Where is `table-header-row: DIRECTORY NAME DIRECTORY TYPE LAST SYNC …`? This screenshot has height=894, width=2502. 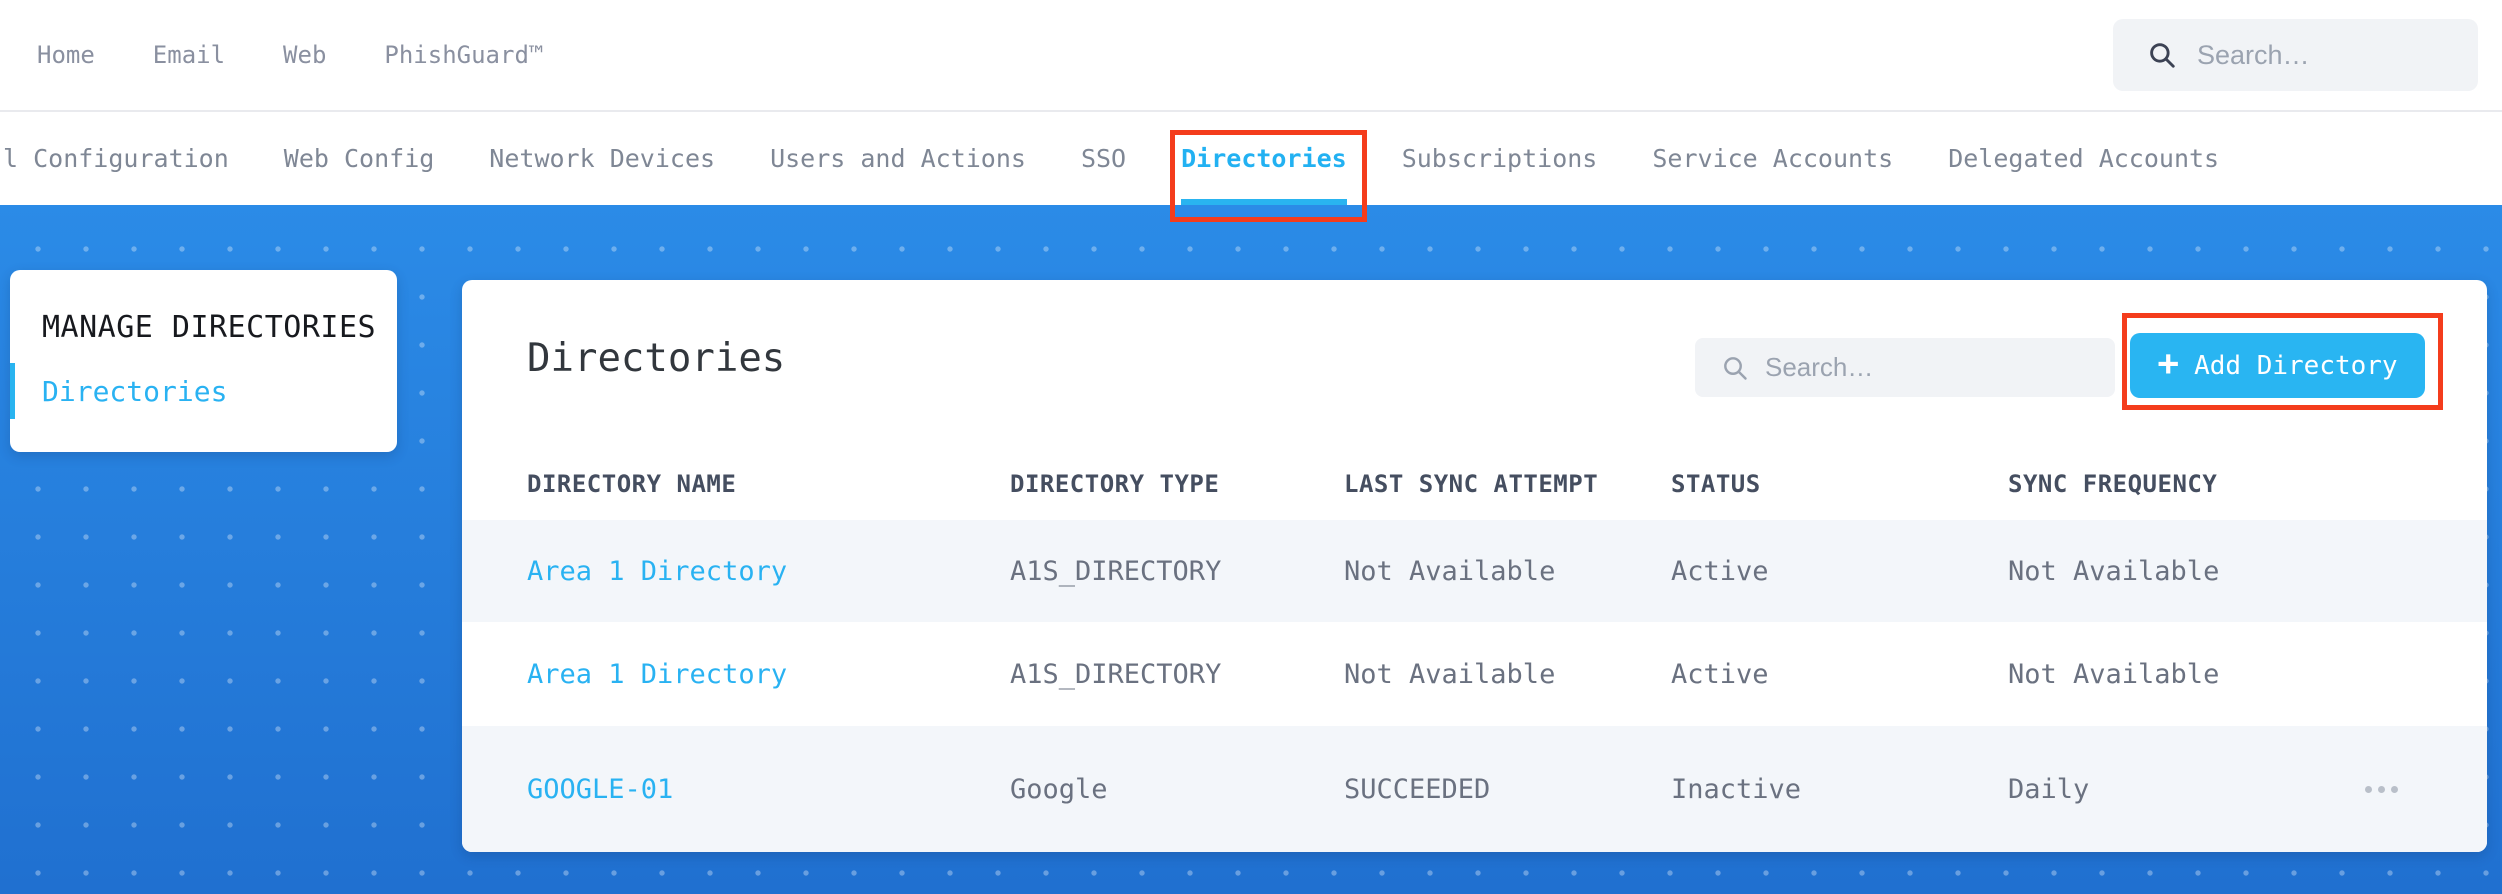
table-header-row: DIRECTORY NAME DIRECTORY TYPE LAST SYNC … is located at coordinates (1474, 484).